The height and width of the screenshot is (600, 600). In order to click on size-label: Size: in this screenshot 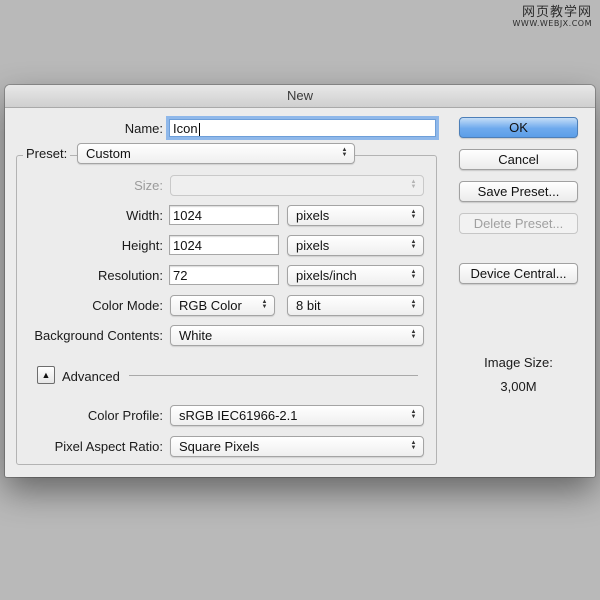, I will do `click(148, 185)`.